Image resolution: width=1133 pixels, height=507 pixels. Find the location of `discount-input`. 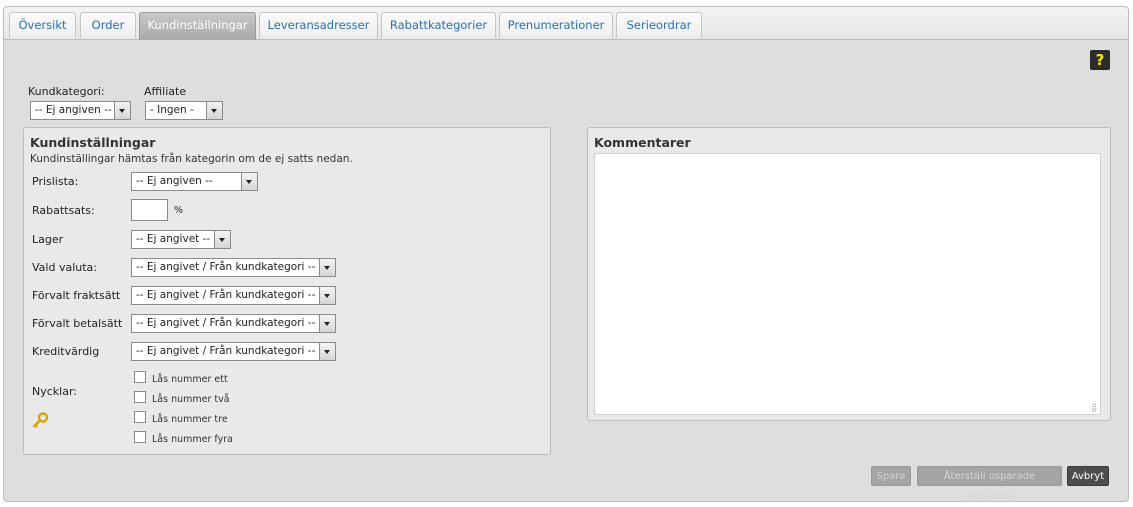

discount-input is located at coordinates (149, 210).